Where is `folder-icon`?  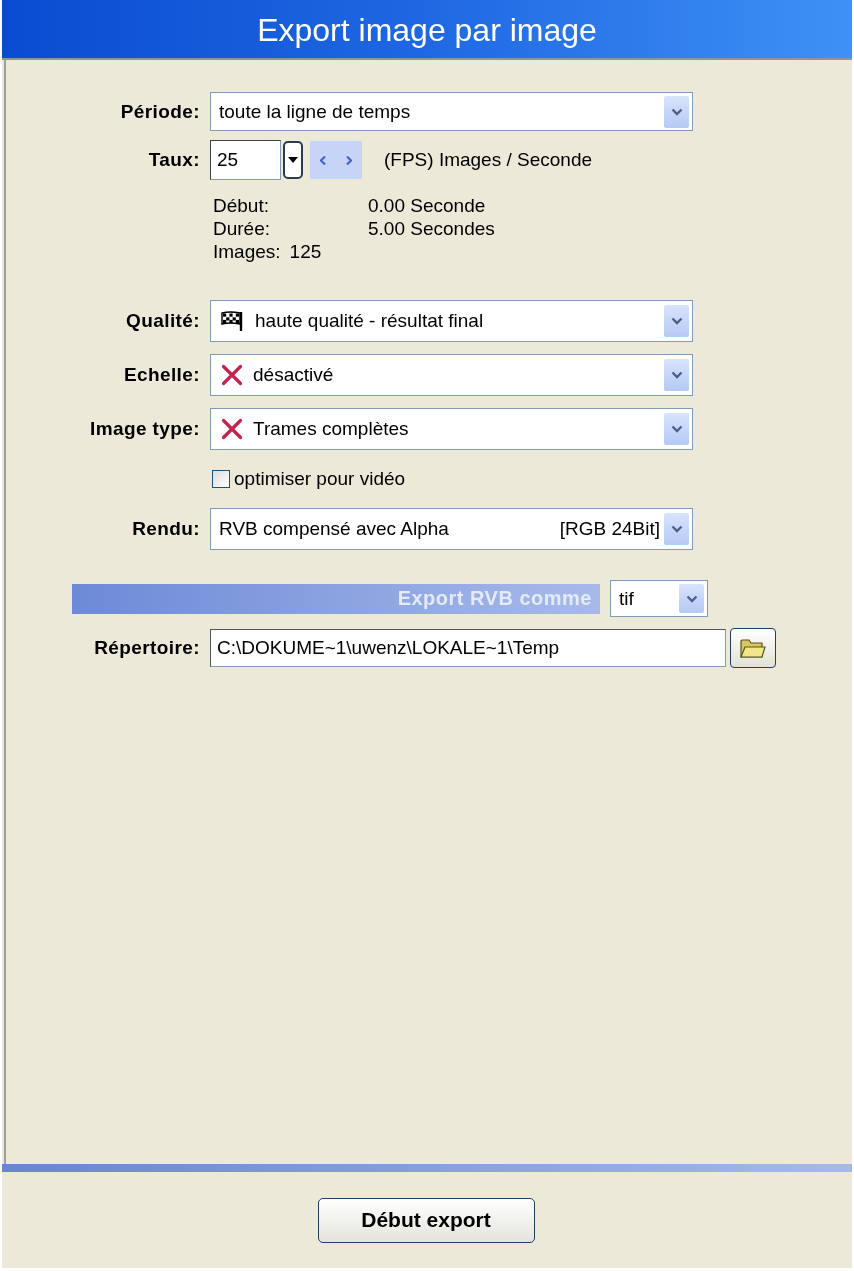
folder-icon is located at coordinates (753, 648).